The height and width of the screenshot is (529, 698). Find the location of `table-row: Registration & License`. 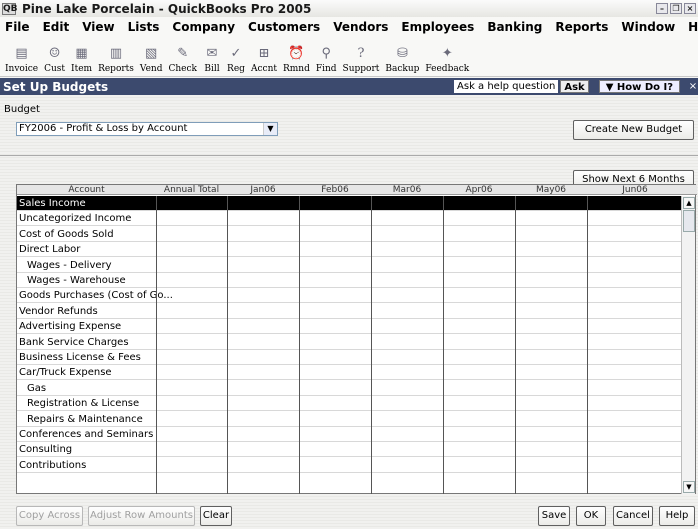

table-row: Registration & License is located at coordinates (350, 404).